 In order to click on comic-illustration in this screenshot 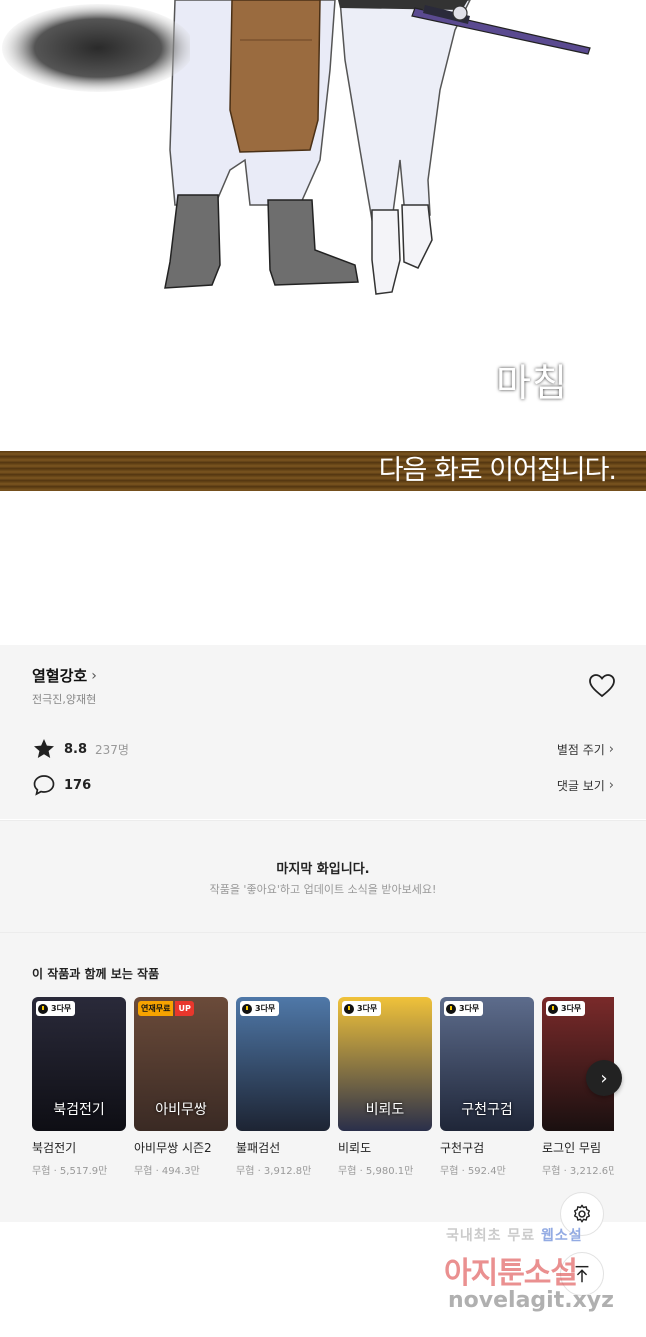, I will do `click(377, 147)`.